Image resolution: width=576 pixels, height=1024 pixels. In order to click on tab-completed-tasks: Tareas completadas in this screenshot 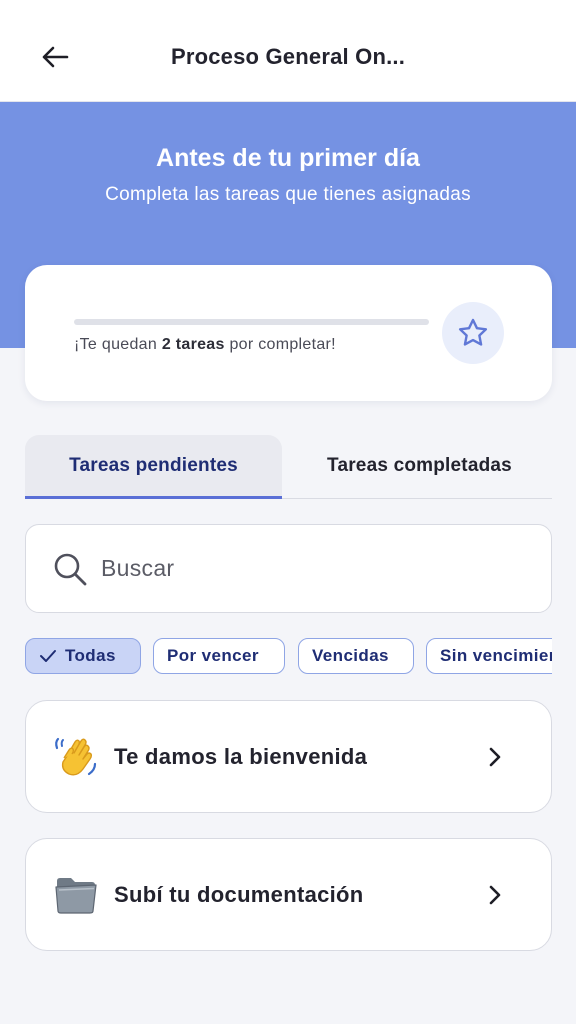, I will do `click(419, 466)`.